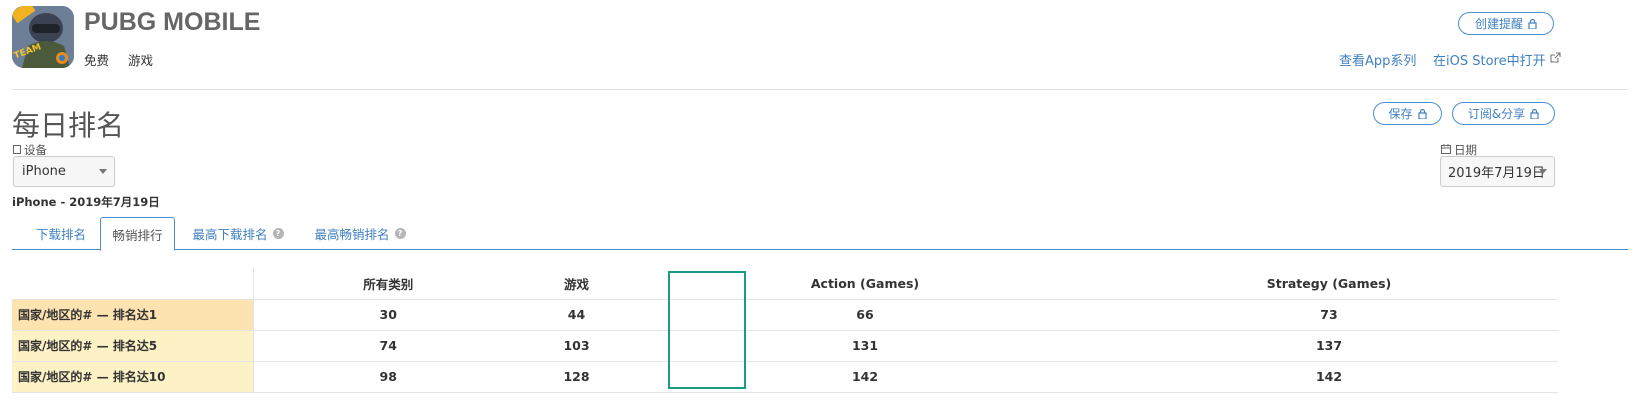  What do you see at coordinates (576, 377) in the screenshot?
I see `table-cell: 128` at bounding box center [576, 377].